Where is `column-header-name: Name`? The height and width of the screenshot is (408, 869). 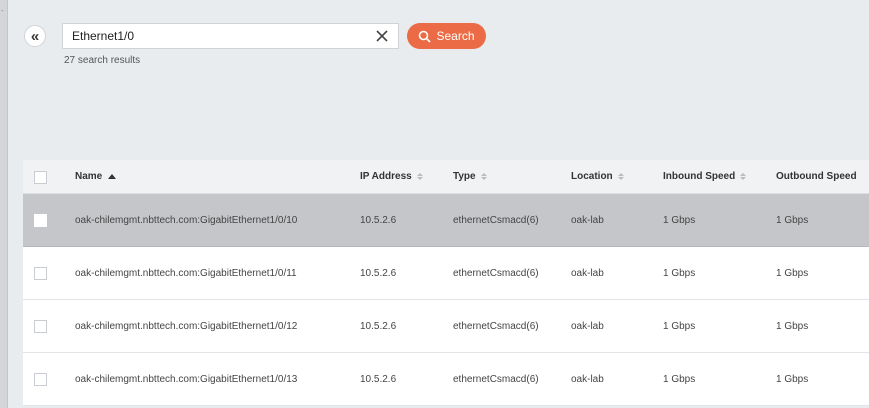
column-header-name: Name is located at coordinates (96, 176).